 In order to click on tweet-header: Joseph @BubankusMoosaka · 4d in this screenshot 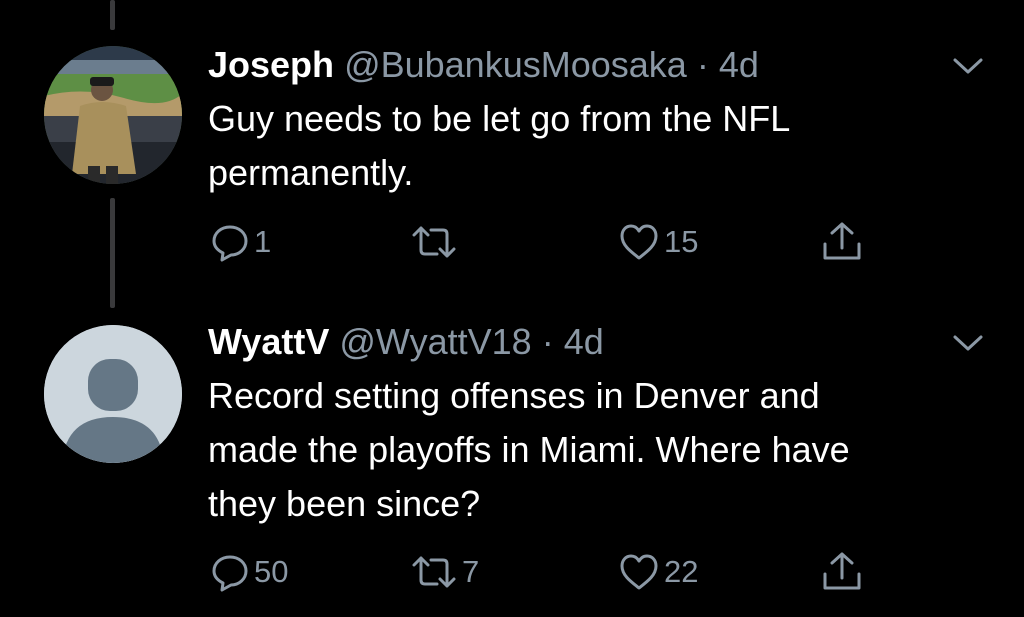, I will do `click(483, 65)`.